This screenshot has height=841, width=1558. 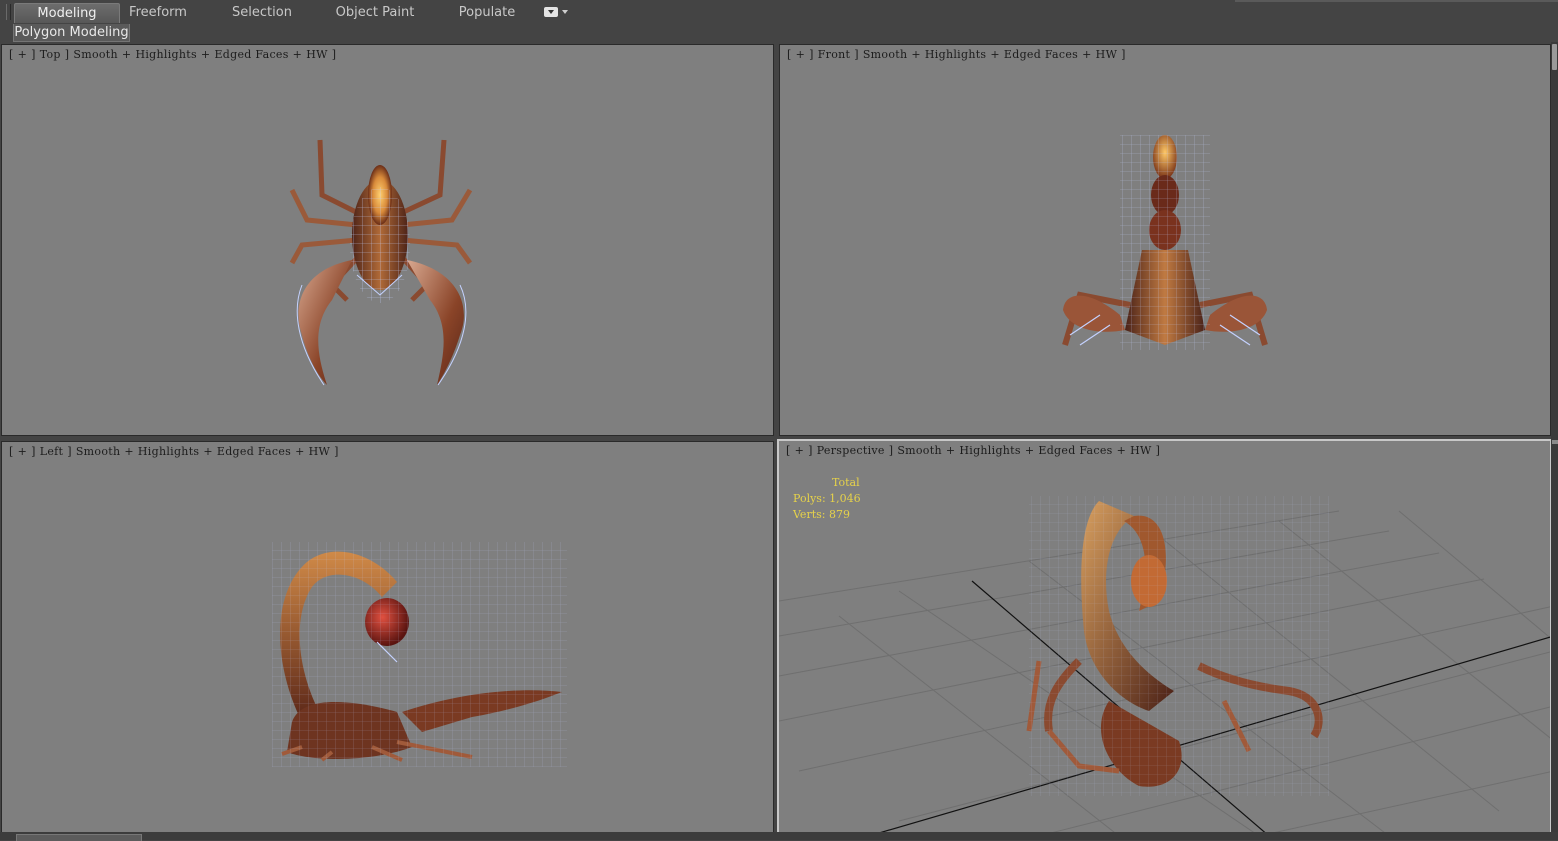 What do you see at coordinates (1554, 57) in the screenshot?
I see `scrollbar-thumb` at bounding box center [1554, 57].